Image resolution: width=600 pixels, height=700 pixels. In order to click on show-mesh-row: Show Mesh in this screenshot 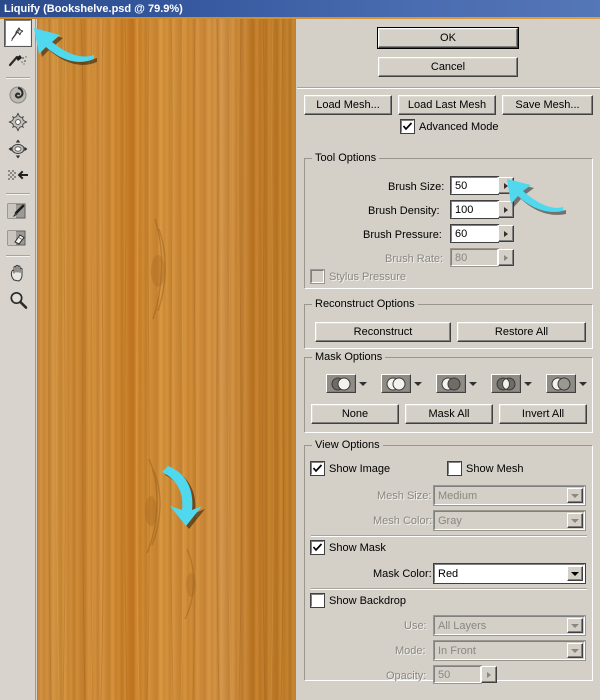, I will do `click(485, 468)`.